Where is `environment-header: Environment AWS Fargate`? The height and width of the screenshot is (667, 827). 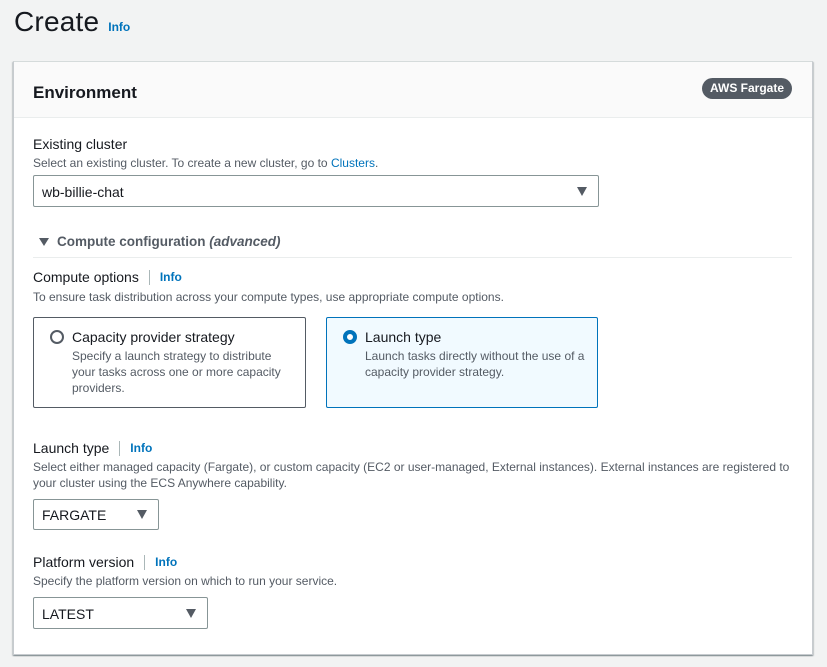
environment-header: Environment AWS Fargate is located at coordinates (413, 90).